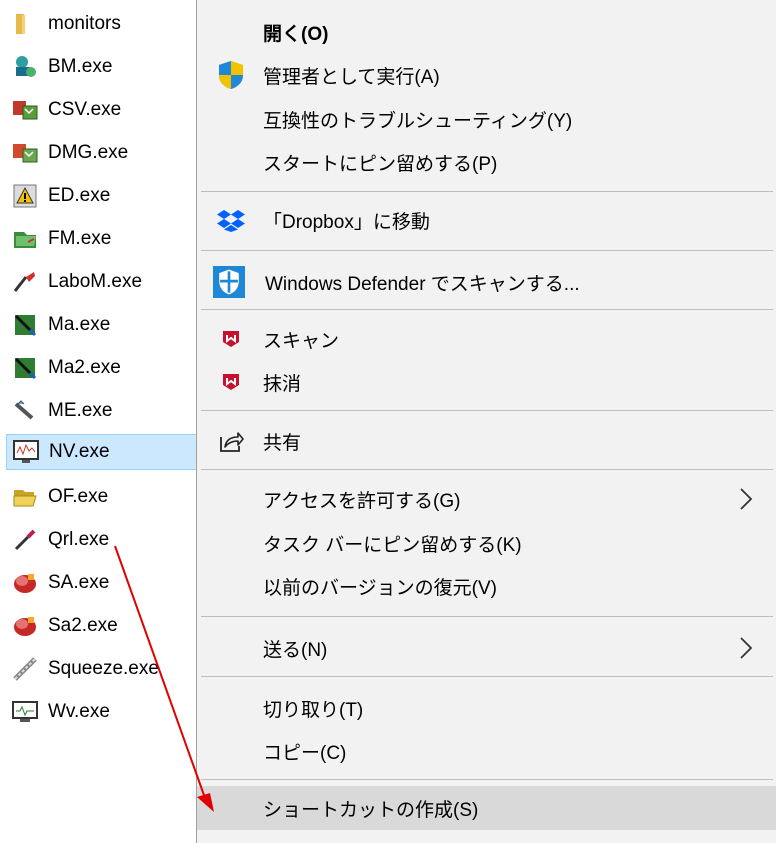  Describe the element at coordinates (346, 222) in the screenshot. I see `menu-label-dropbox: 「Dropbox」に移動` at that location.